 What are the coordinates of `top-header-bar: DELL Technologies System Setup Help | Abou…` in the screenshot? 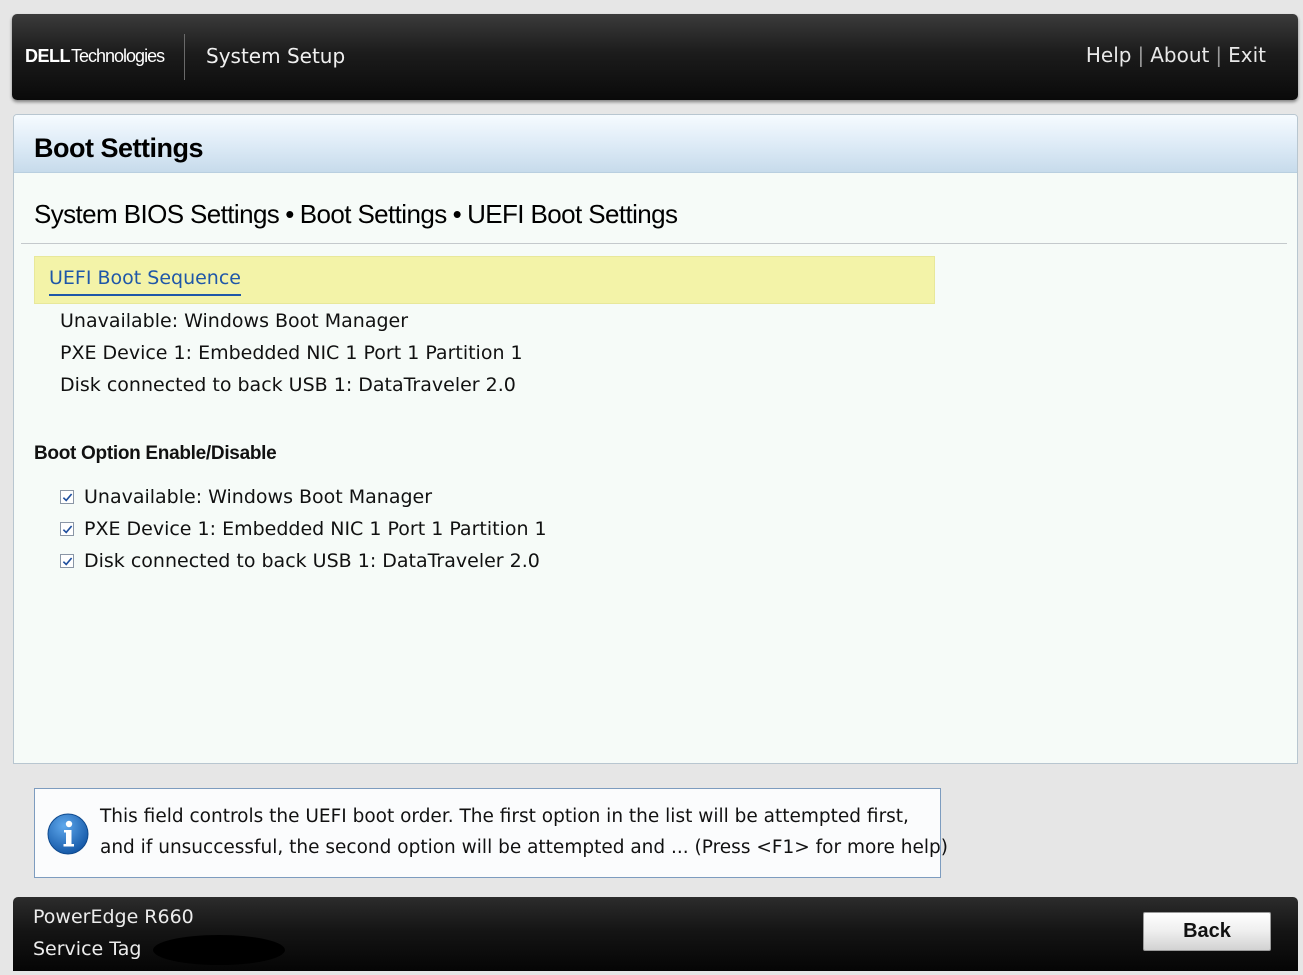 It's located at (655, 57).